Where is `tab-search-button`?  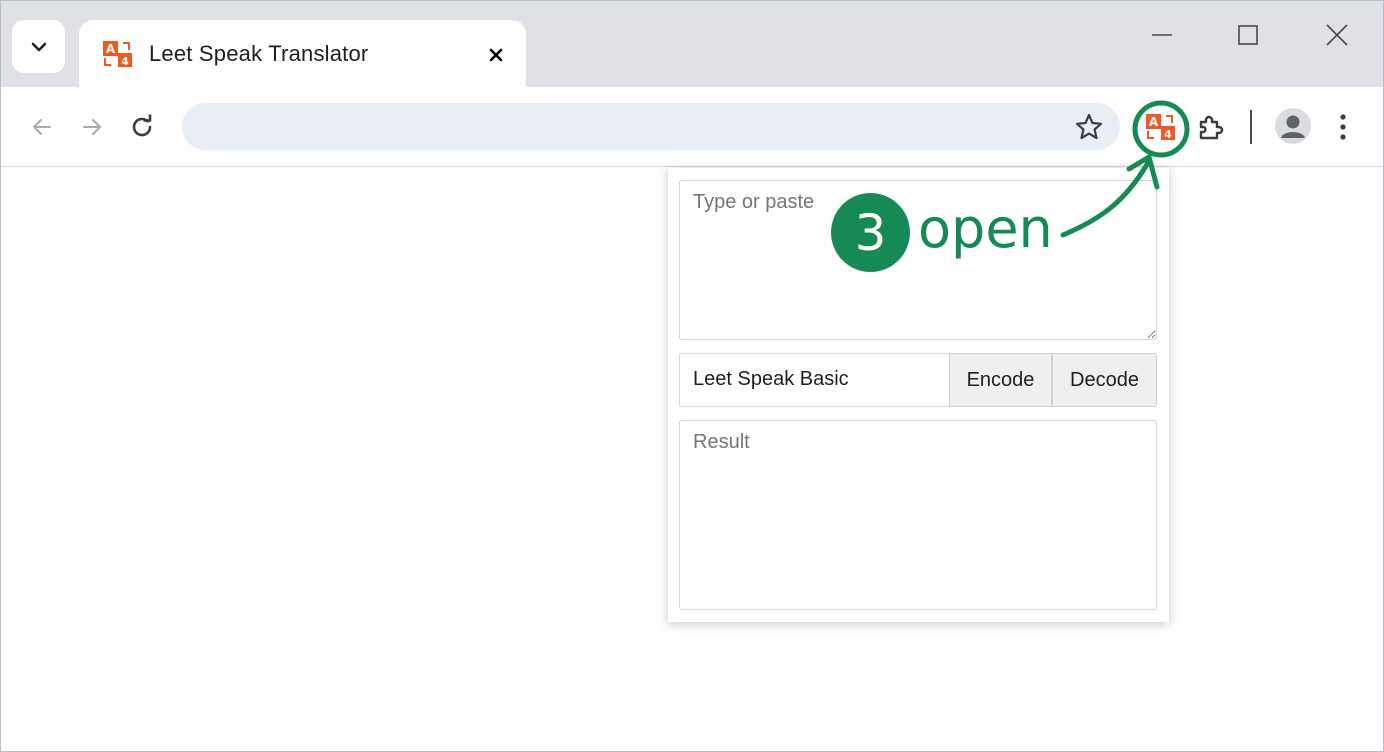
tab-search-button is located at coordinates (38, 46).